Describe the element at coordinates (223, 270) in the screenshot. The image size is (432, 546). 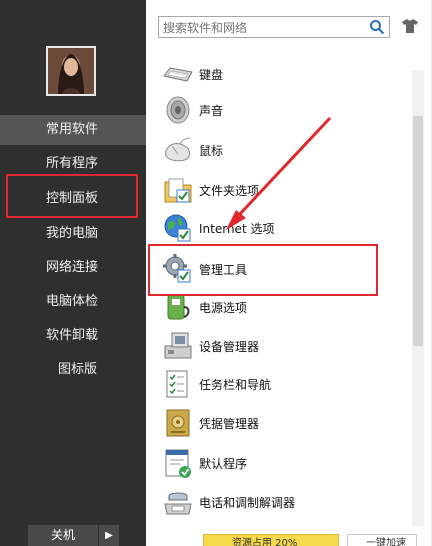
I see `list-item-label: 管理工具` at that location.